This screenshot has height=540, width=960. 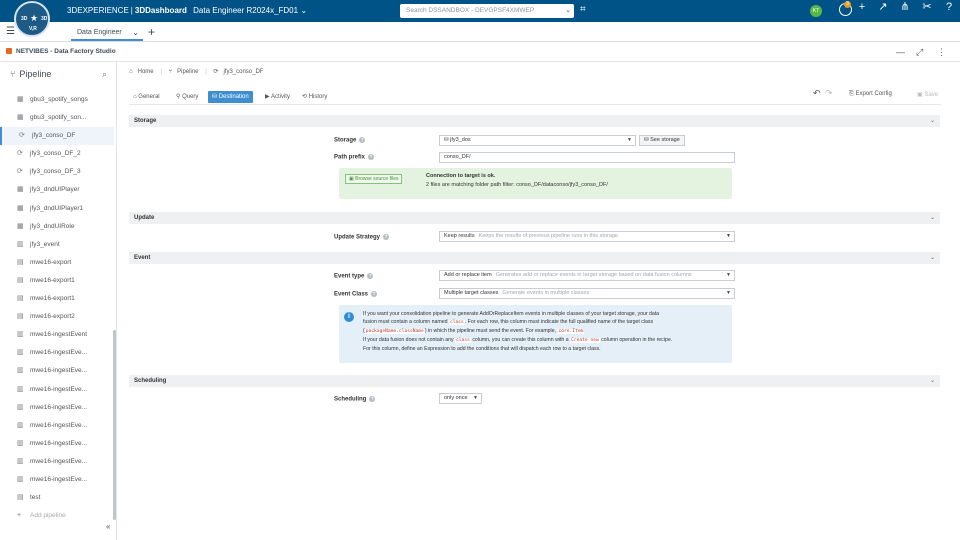 What do you see at coordinates (537, 140) in the screenshot?
I see `storage-select: ⛁ jfy3_dos ▼` at bounding box center [537, 140].